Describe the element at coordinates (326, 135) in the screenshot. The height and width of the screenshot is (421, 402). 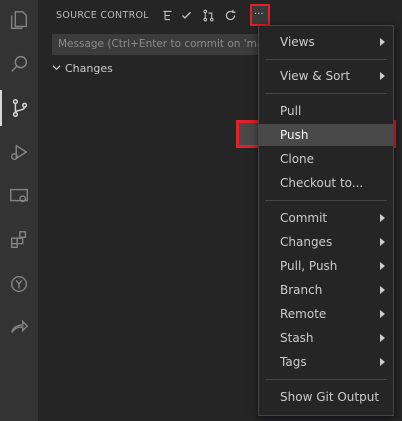
I see `menu-item-push: Push` at that location.